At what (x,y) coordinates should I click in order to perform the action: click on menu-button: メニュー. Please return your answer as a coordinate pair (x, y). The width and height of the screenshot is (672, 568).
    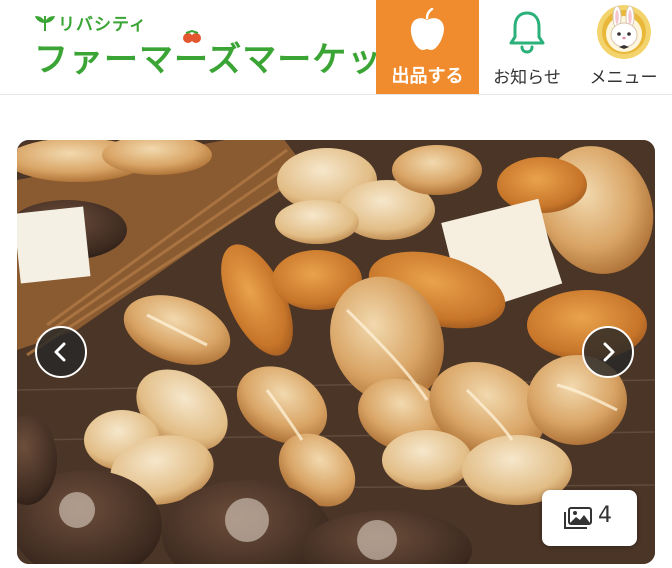
    Looking at the image, I should click on (623, 47).